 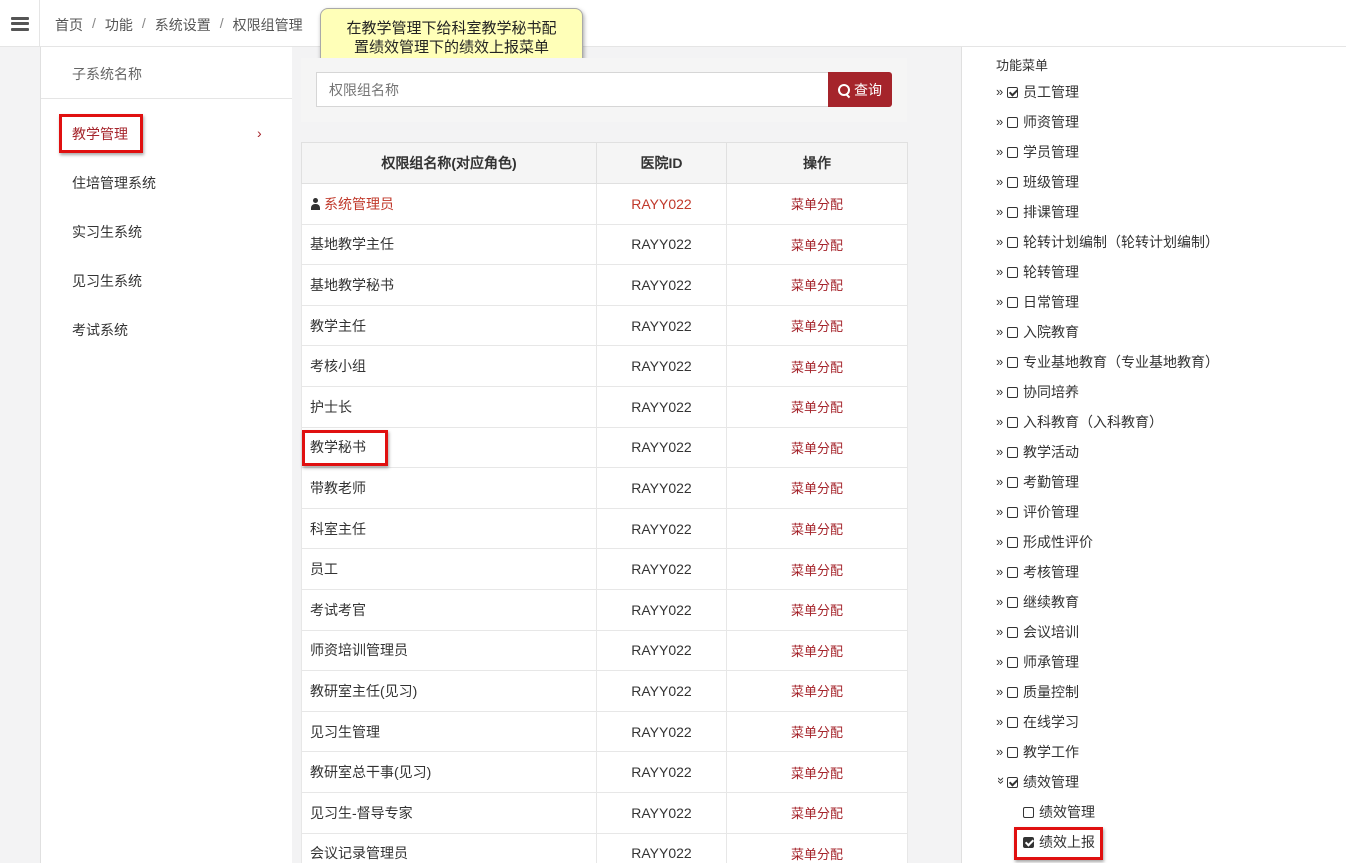 What do you see at coordinates (1037, 752) in the screenshot?
I see `menu-tree-item: » 教学工作` at bounding box center [1037, 752].